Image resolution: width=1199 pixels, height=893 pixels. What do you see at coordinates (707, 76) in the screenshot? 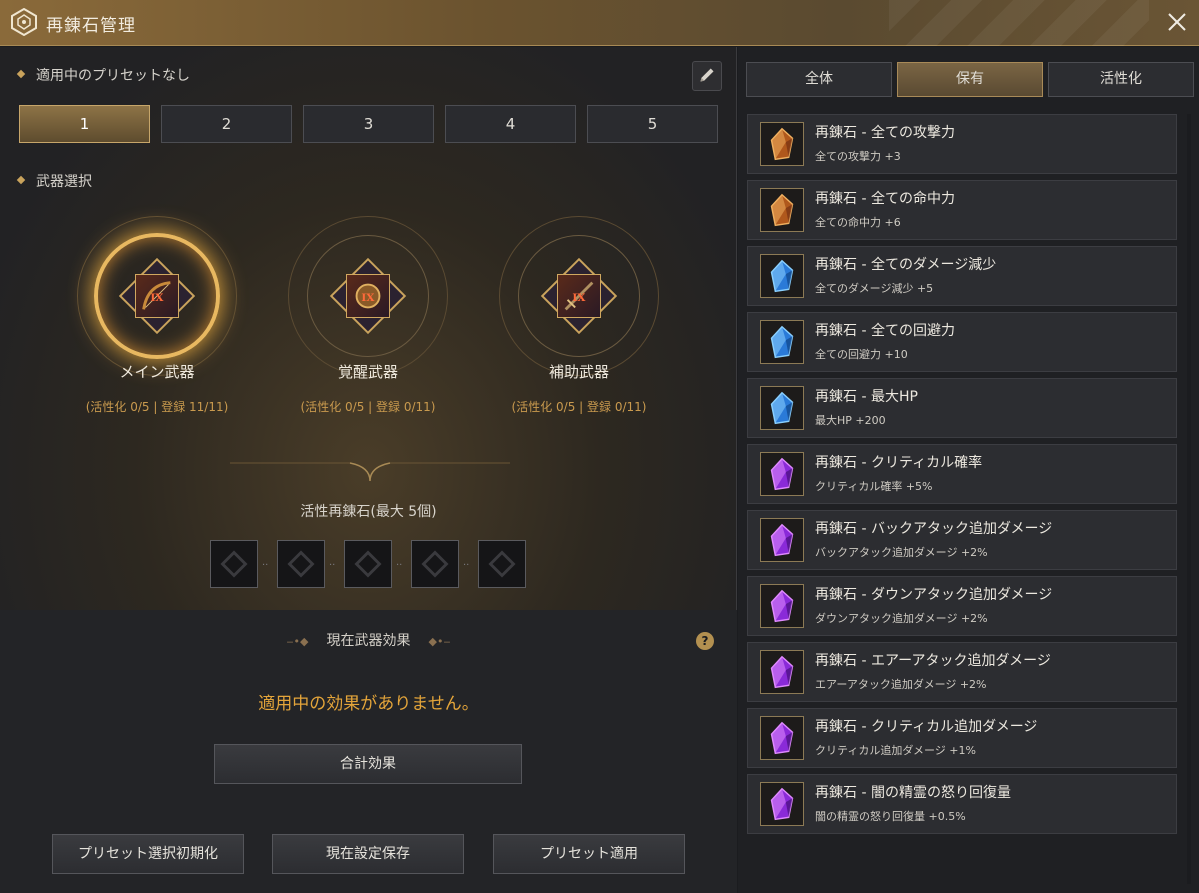
I see `edit-preset-button` at bounding box center [707, 76].